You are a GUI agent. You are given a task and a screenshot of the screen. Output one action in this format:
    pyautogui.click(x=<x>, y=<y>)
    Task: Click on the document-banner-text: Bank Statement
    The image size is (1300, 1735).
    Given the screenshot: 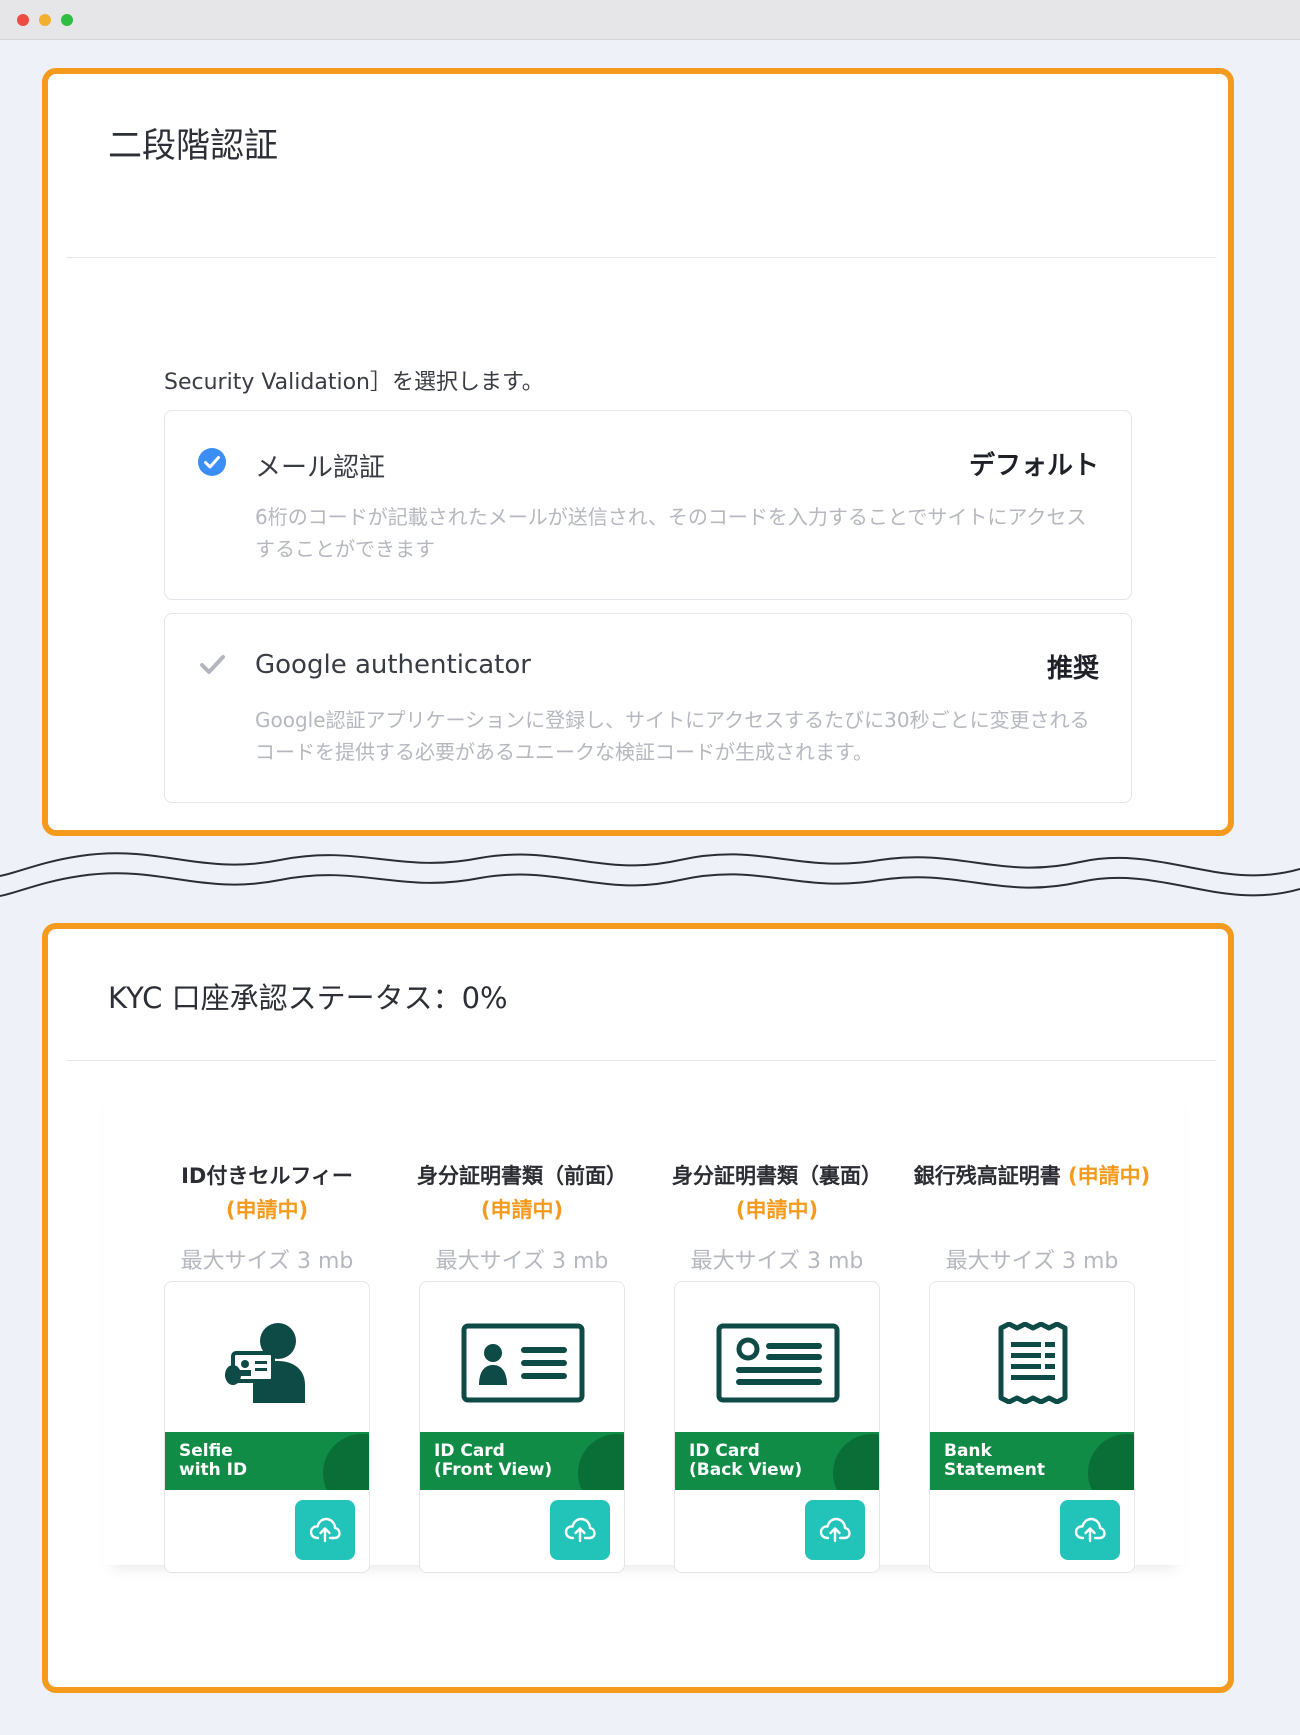 What is the action you would take?
    pyautogui.click(x=994, y=1460)
    